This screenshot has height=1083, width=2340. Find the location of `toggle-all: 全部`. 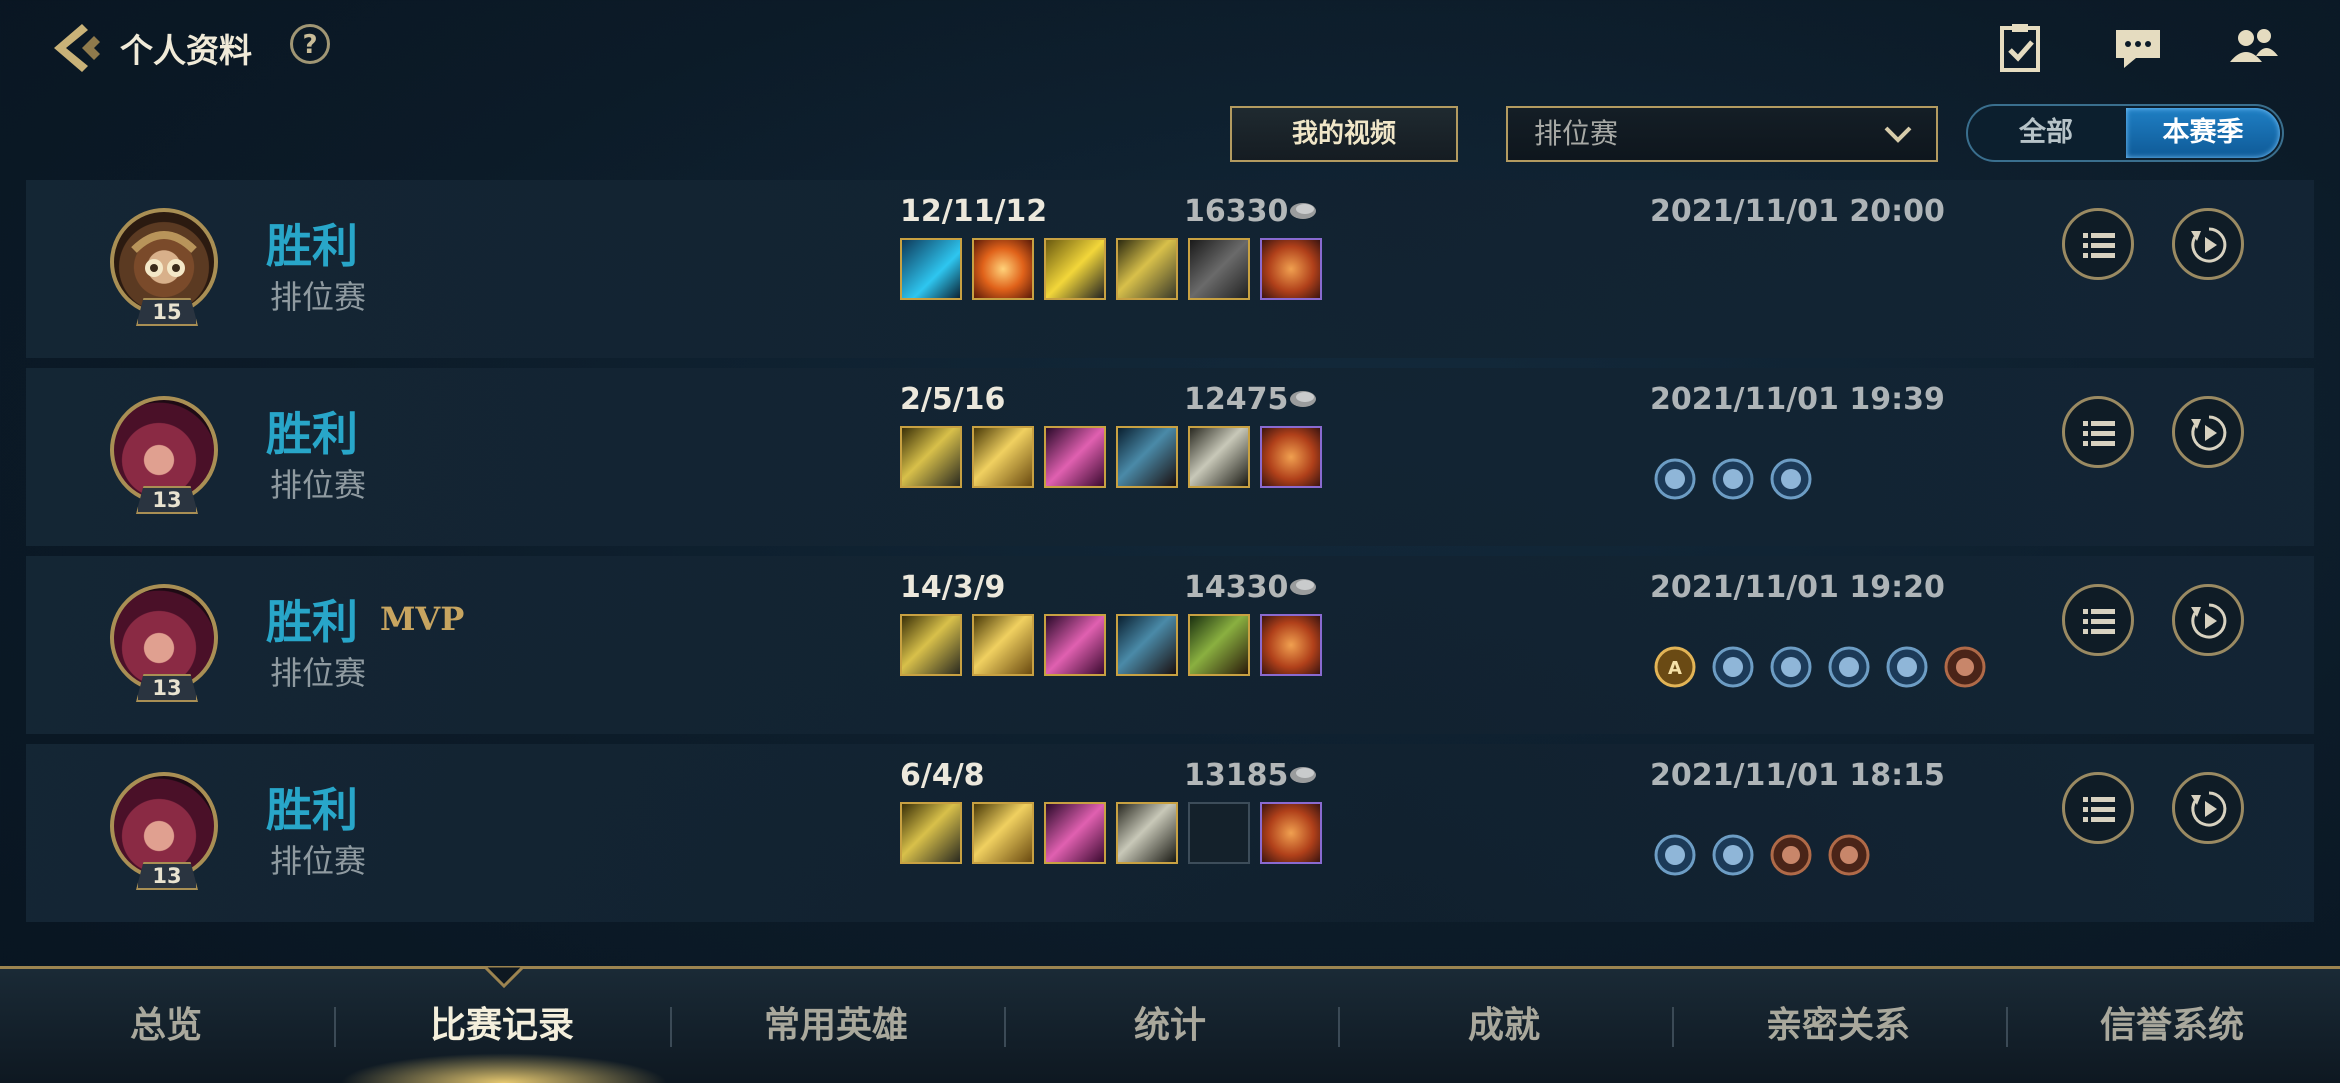

toggle-all: 全部 is located at coordinates (2046, 133).